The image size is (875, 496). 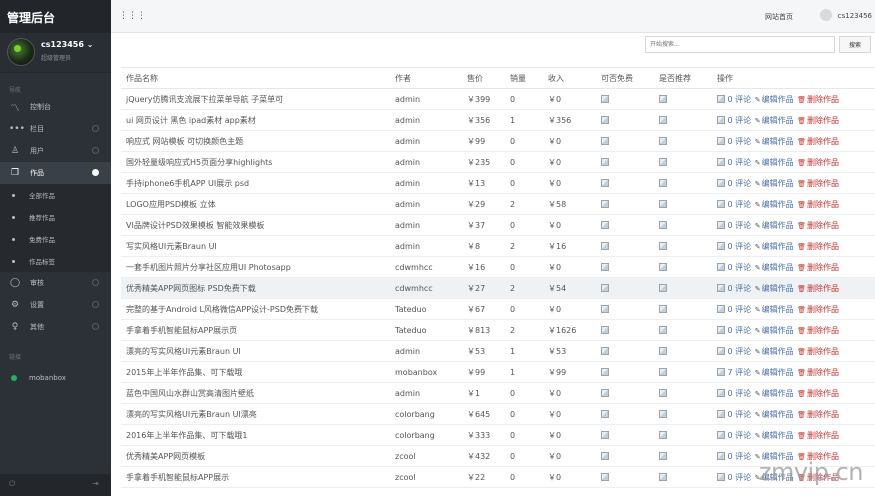 What do you see at coordinates (255, 372) in the screenshot?
I see `work-name-cell: 2015年上半年作品集、可下载哦` at bounding box center [255, 372].